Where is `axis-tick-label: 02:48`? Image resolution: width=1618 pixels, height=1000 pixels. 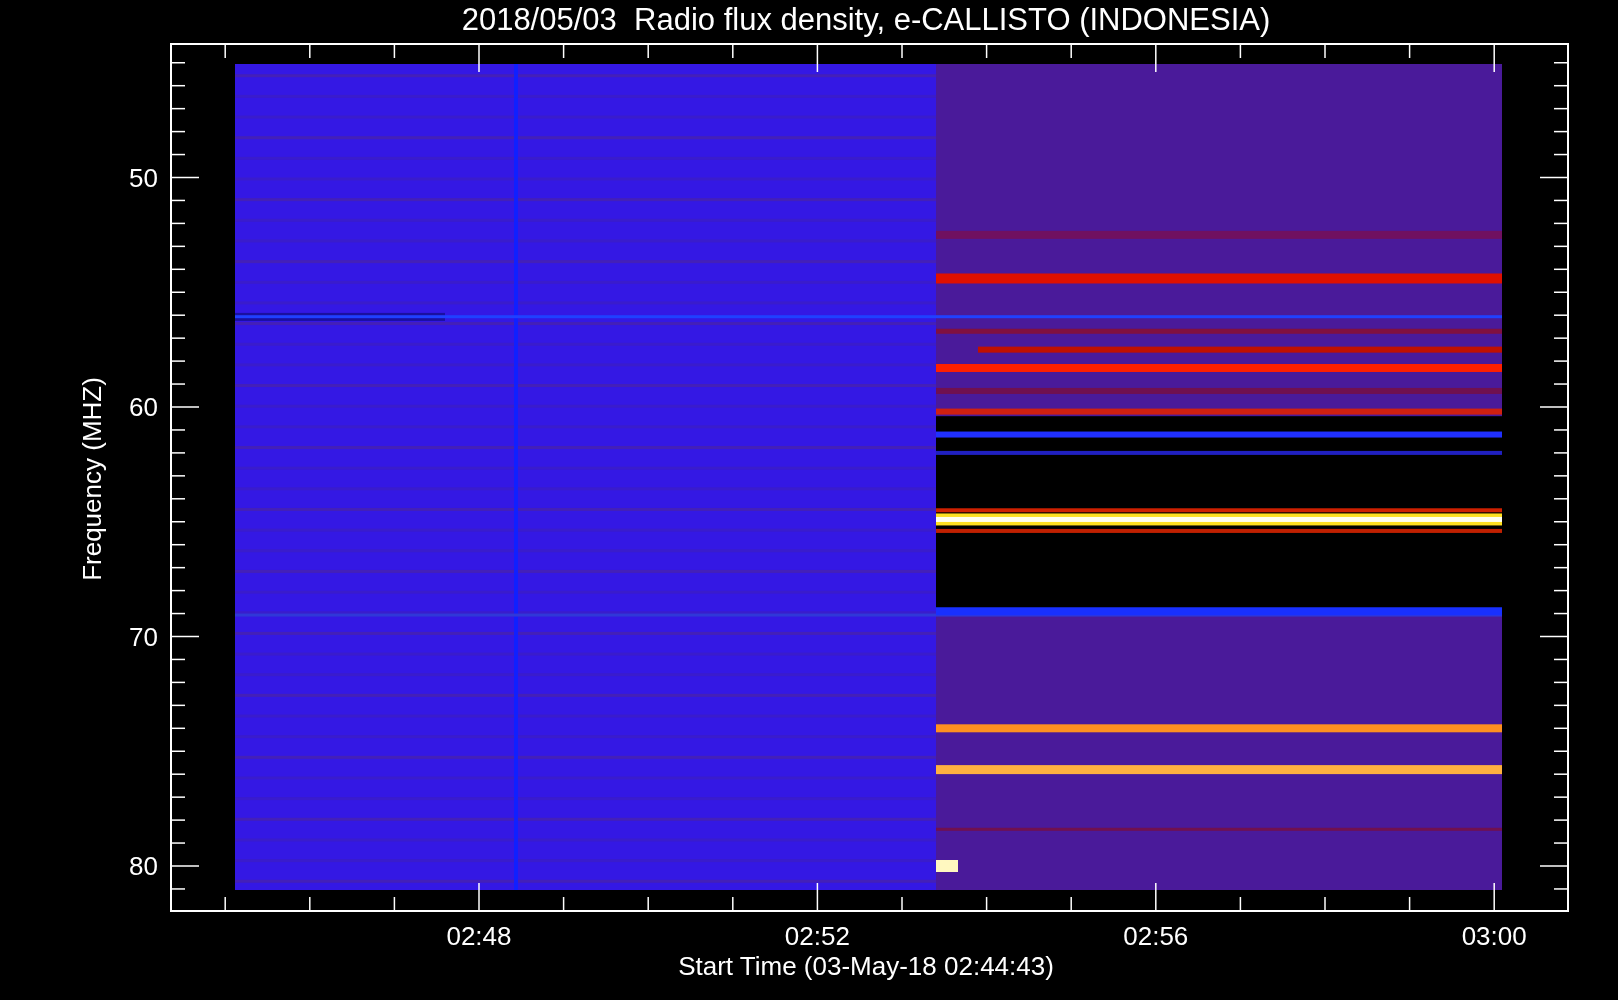 axis-tick-label: 02:48 is located at coordinates (479, 936).